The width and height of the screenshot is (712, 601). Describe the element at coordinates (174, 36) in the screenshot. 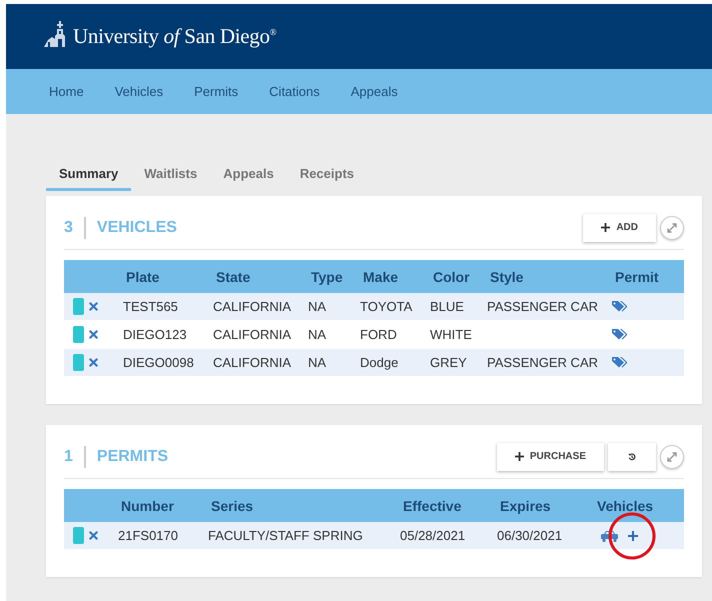

I see `university-logo: University of San Diego$^{®}$` at that location.